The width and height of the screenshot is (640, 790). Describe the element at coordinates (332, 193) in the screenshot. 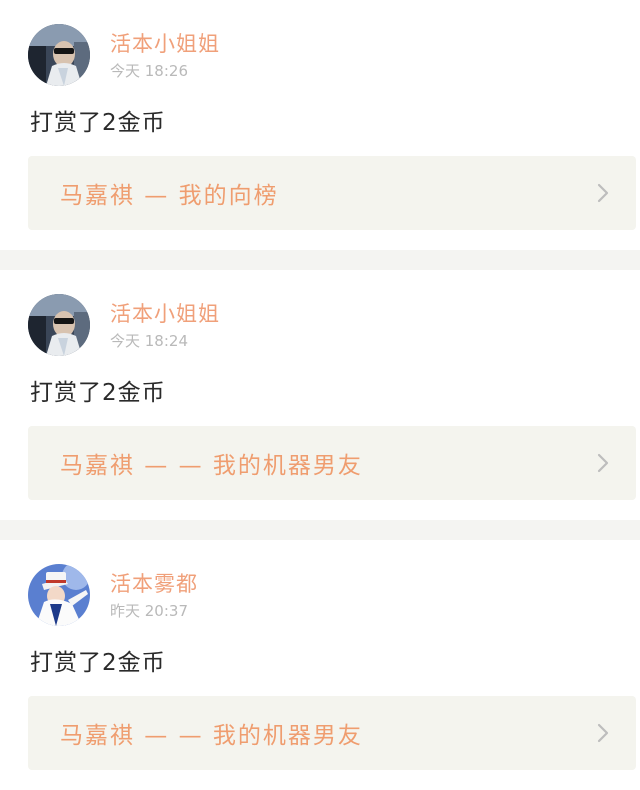

I see `work-link: 马嘉祺 — 我的向榜` at that location.